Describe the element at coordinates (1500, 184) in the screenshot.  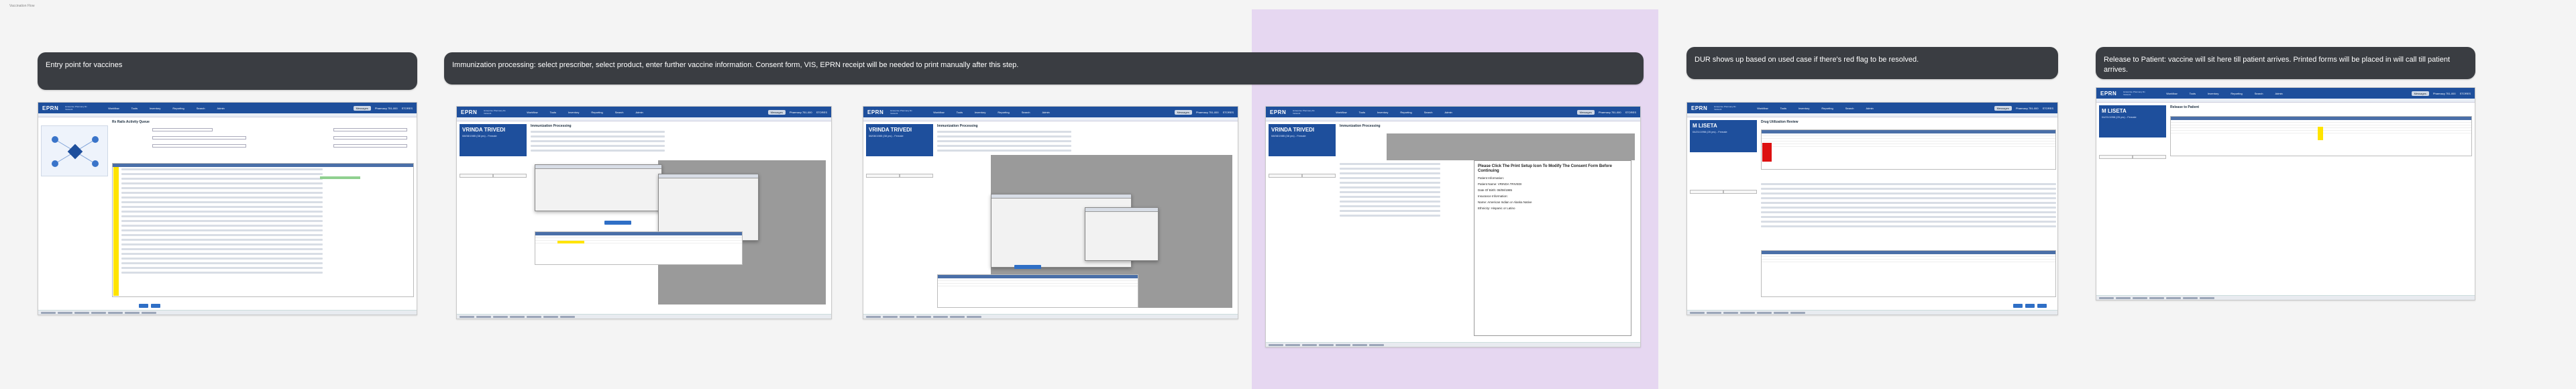
I see `consent-line: Patient Name: VRINDA TRIVEDI` at that location.